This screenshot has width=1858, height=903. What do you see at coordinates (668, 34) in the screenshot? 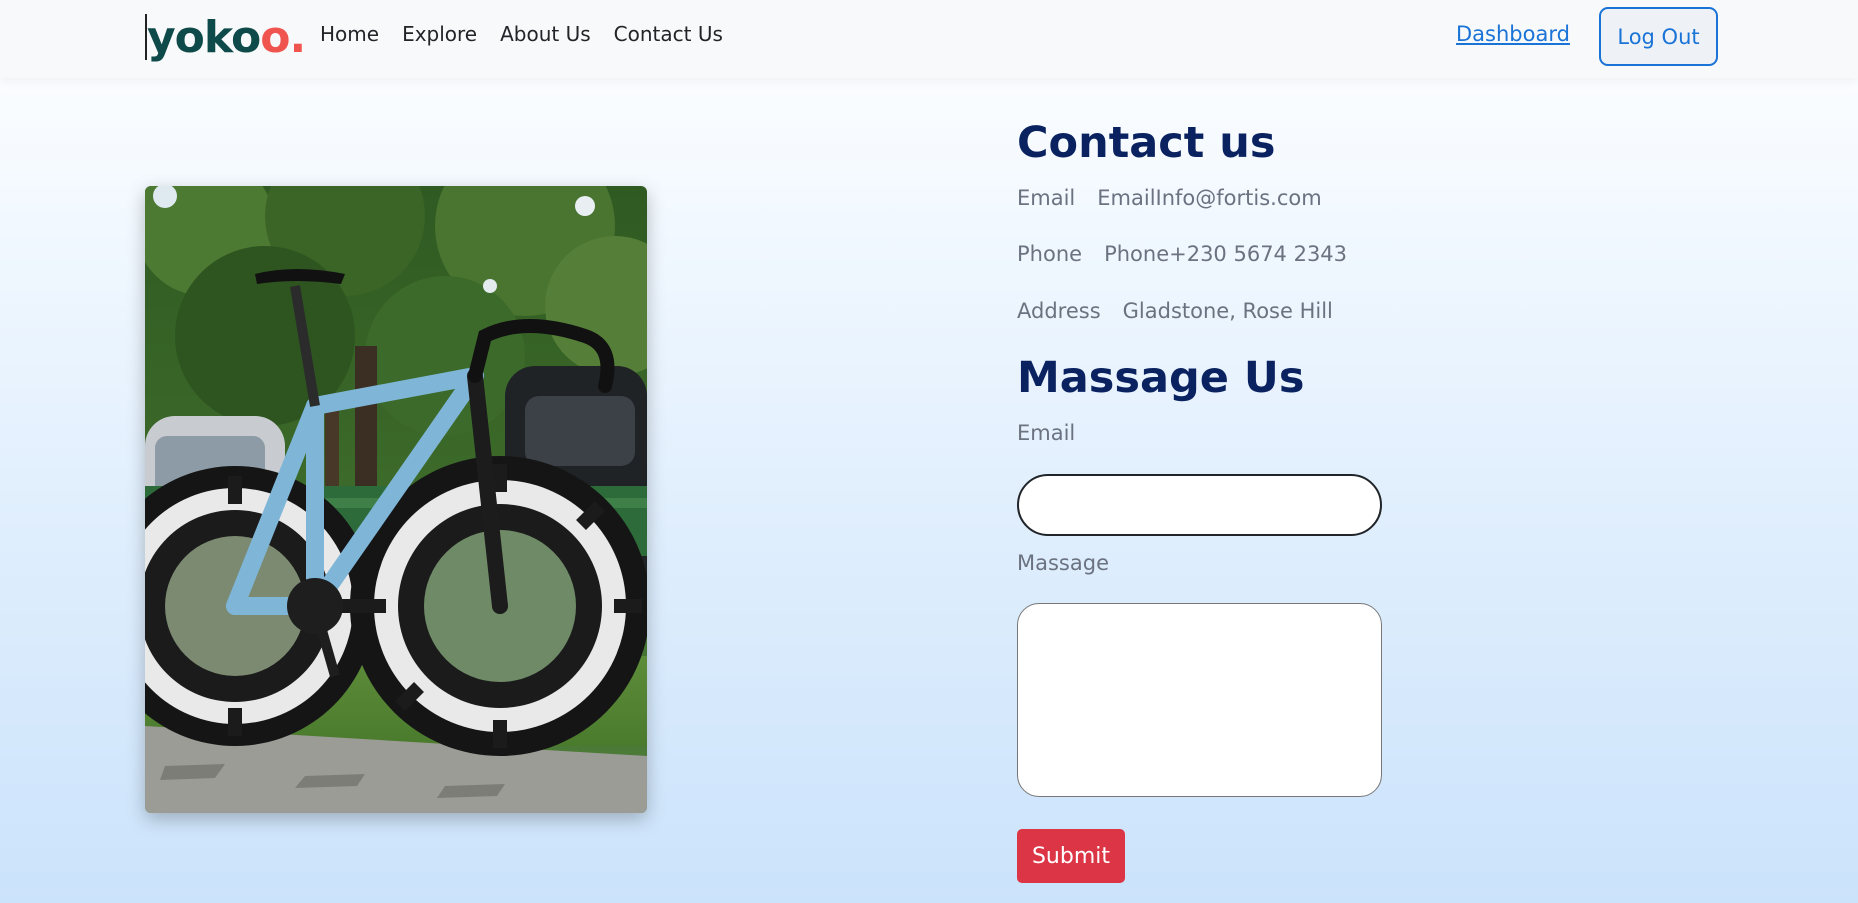
I see `nav-link-contact-us: Contact Us` at bounding box center [668, 34].